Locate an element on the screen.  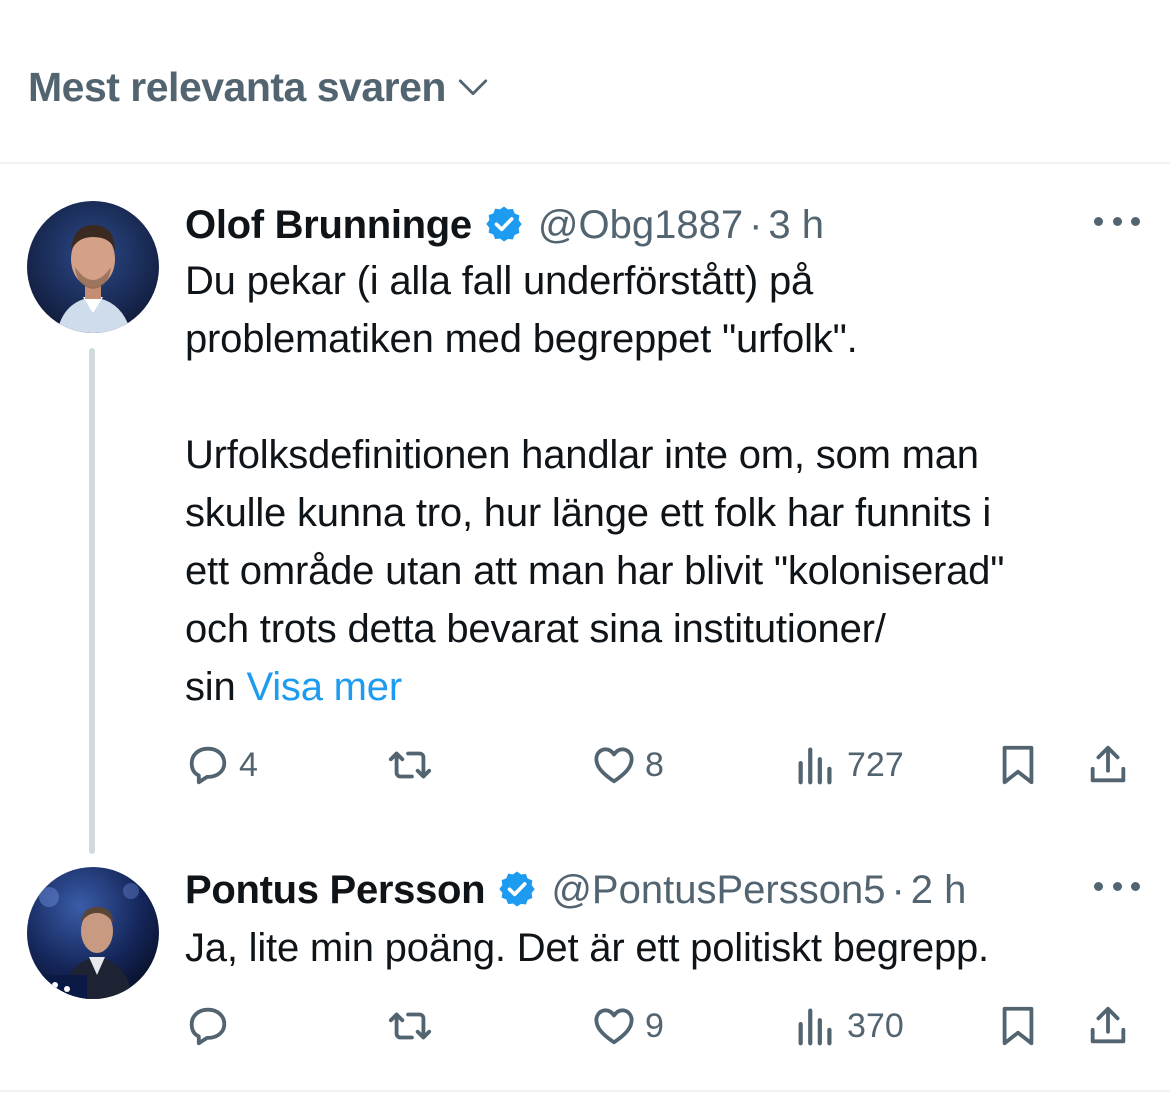
like-count: 8 is located at coordinates (654, 764).